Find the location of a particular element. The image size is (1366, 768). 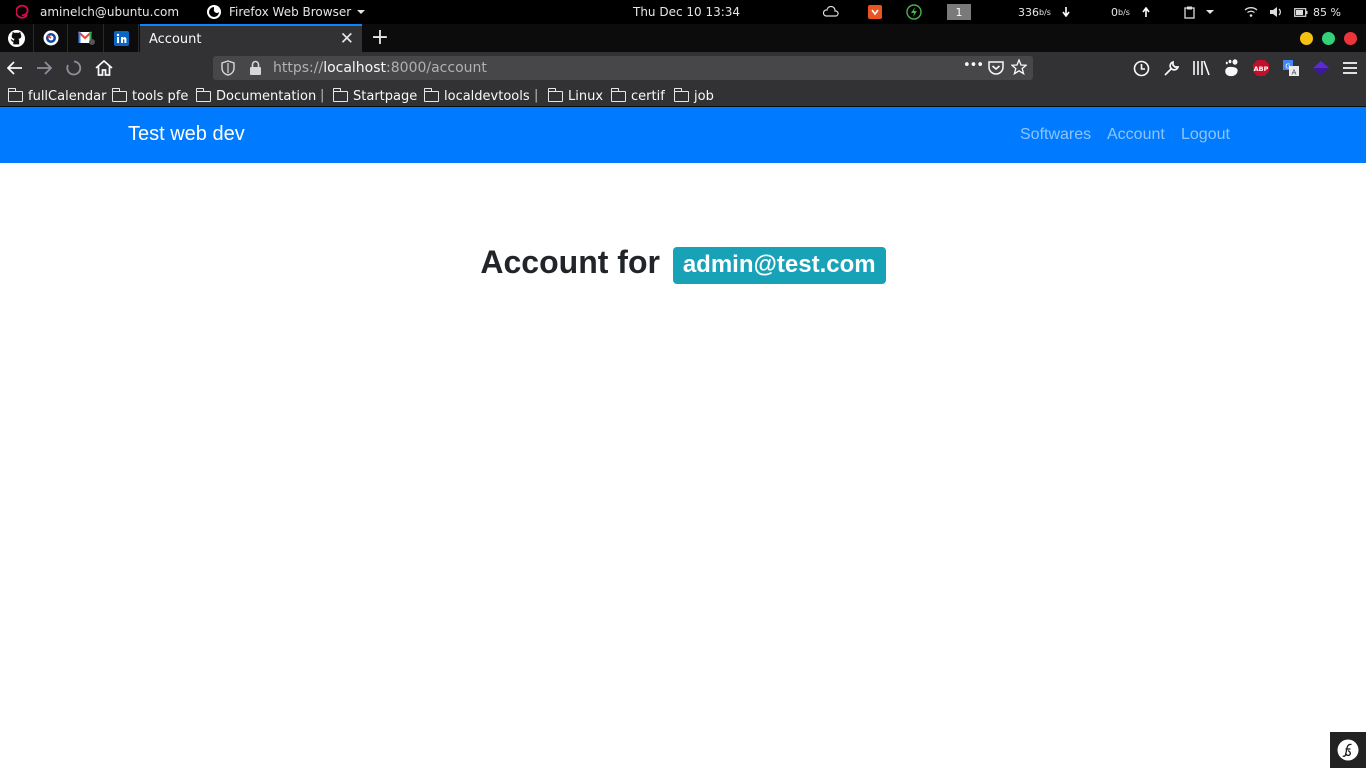

library-icon is located at coordinates (1201, 68).